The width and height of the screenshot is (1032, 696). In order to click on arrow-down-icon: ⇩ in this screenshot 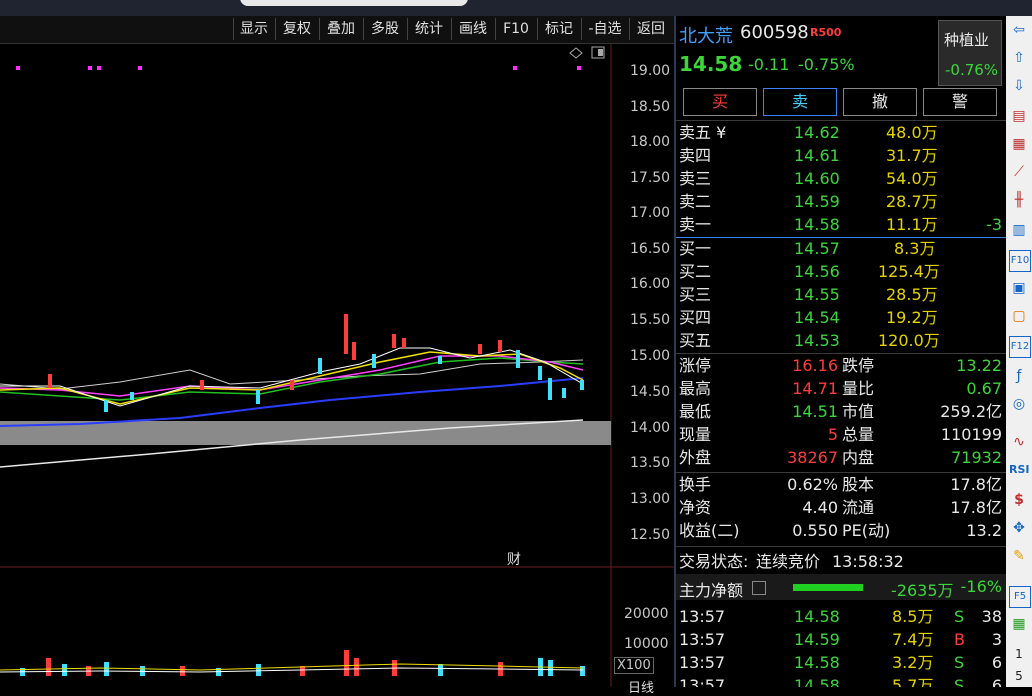, I will do `click(1019, 86)`.